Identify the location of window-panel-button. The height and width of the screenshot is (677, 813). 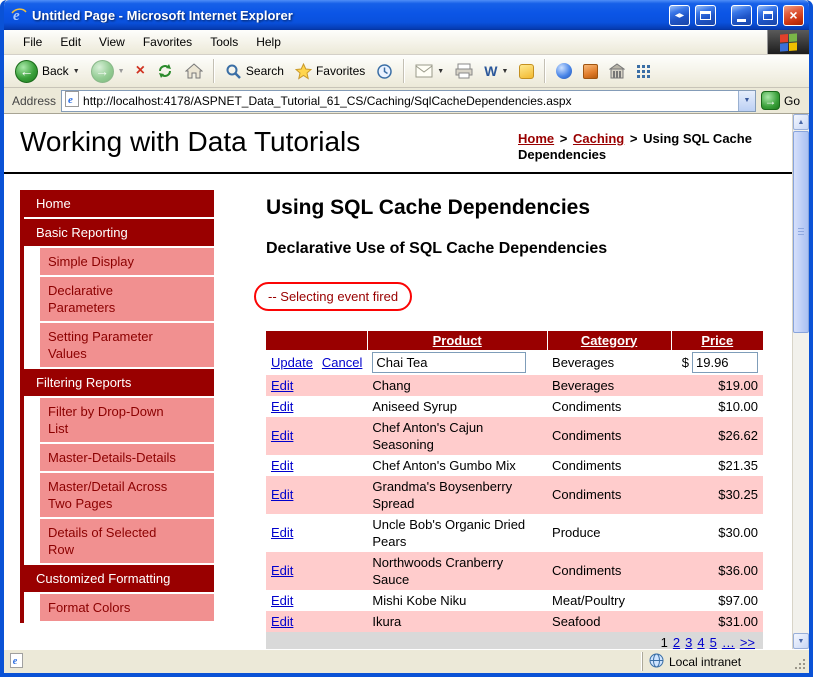
(705, 15).